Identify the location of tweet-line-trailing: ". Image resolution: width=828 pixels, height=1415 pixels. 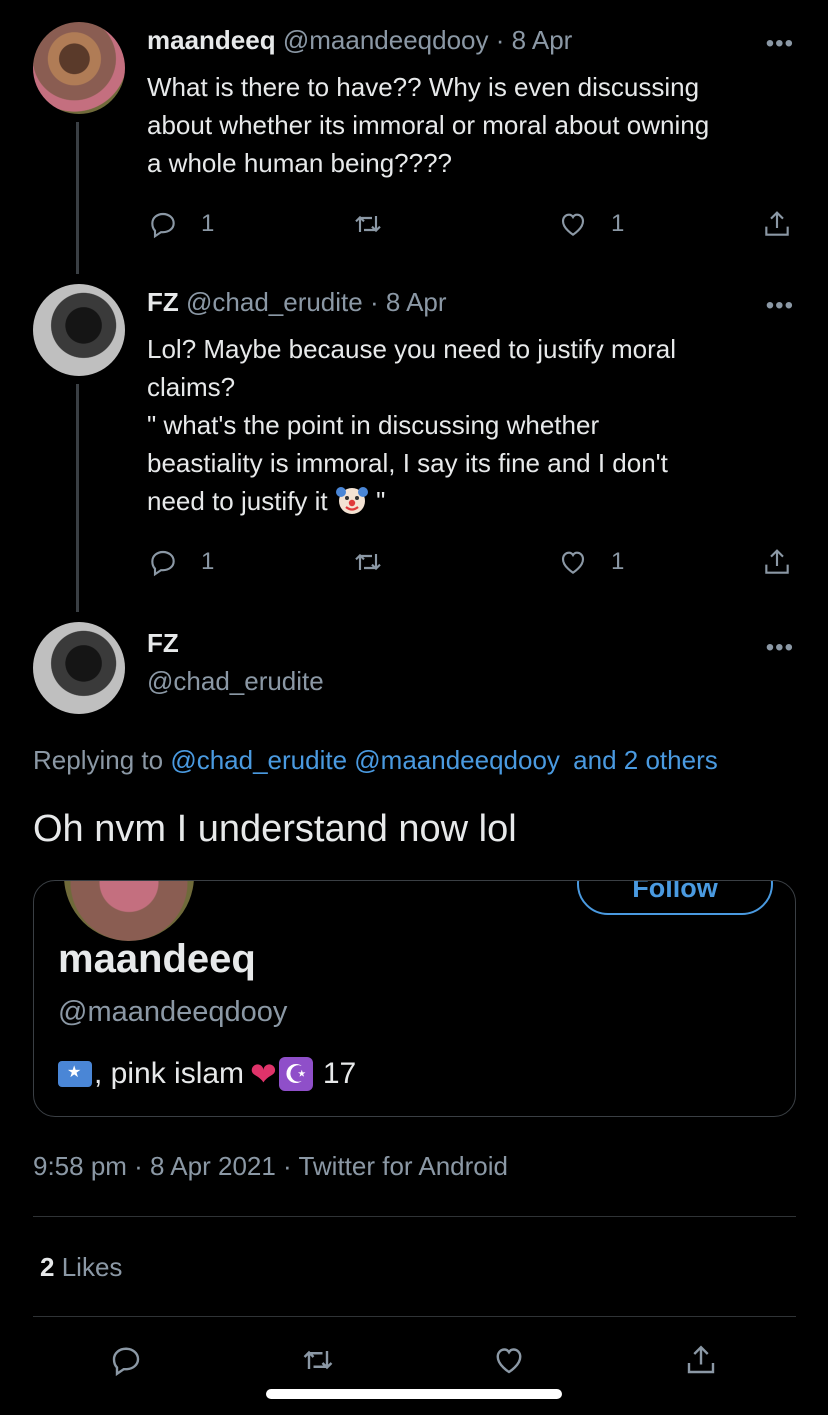
(377, 501).